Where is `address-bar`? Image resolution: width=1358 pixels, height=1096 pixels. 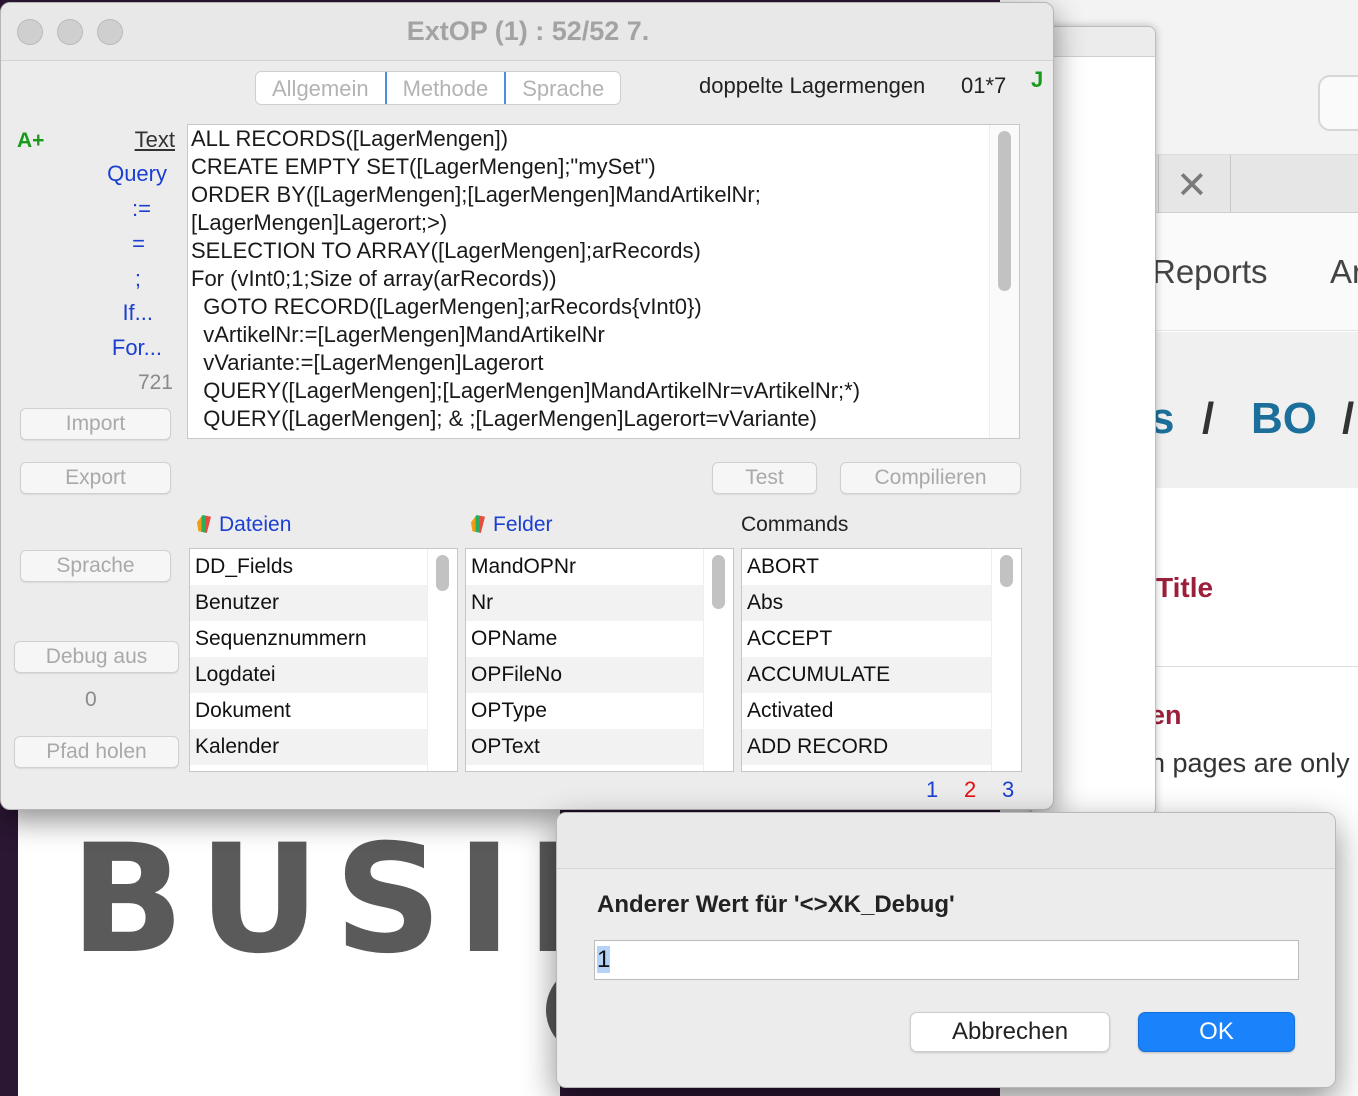
address-bar is located at coordinates (1338, 103).